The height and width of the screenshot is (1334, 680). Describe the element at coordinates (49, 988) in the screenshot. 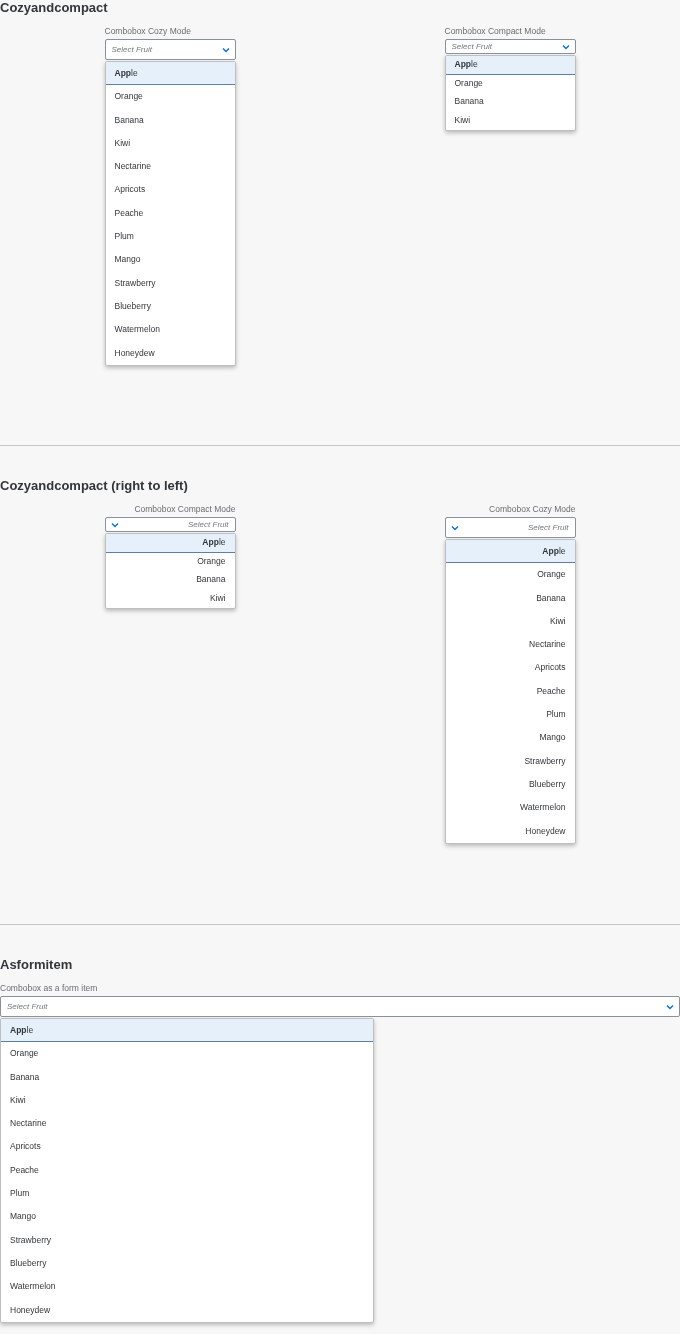

I see `field-label: Combobox as a form item` at that location.